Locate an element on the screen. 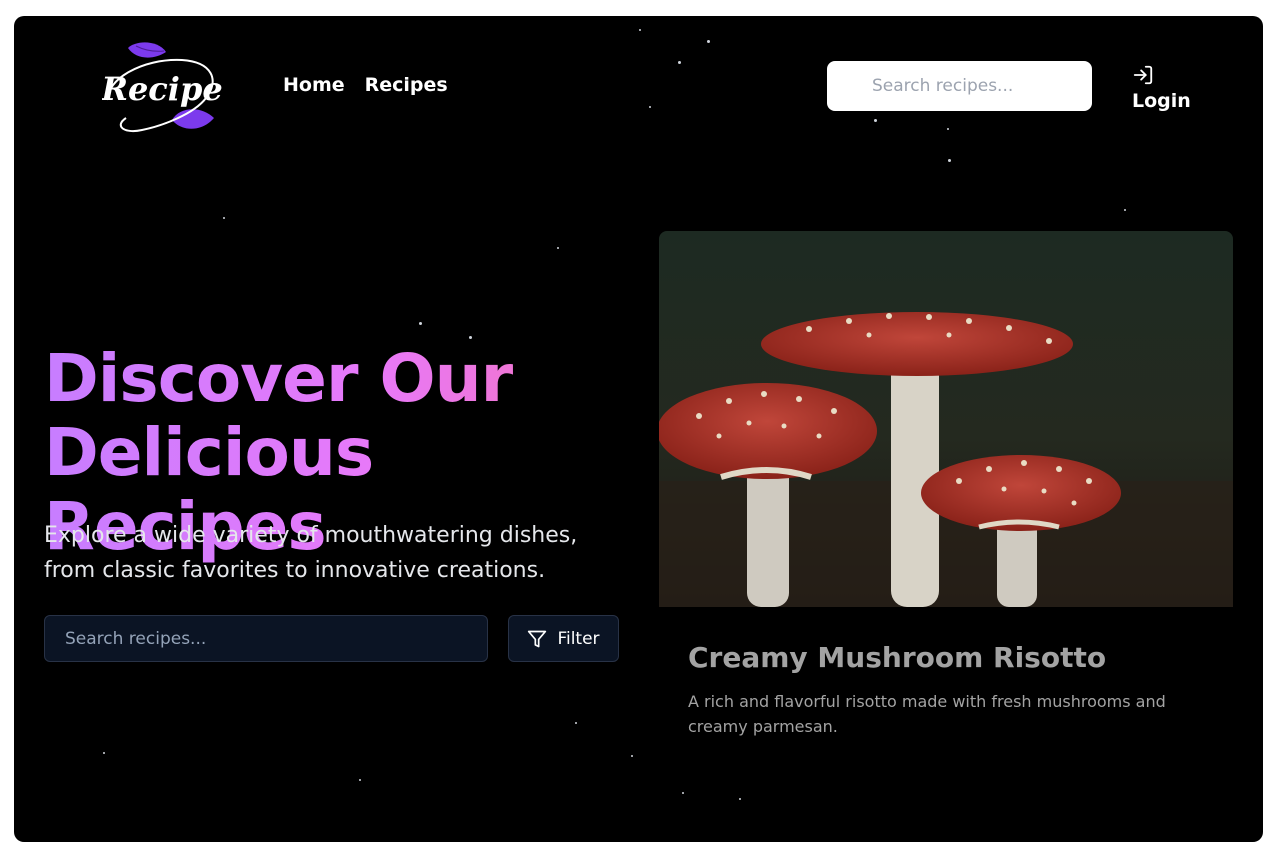  header-search-input is located at coordinates (959, 86).